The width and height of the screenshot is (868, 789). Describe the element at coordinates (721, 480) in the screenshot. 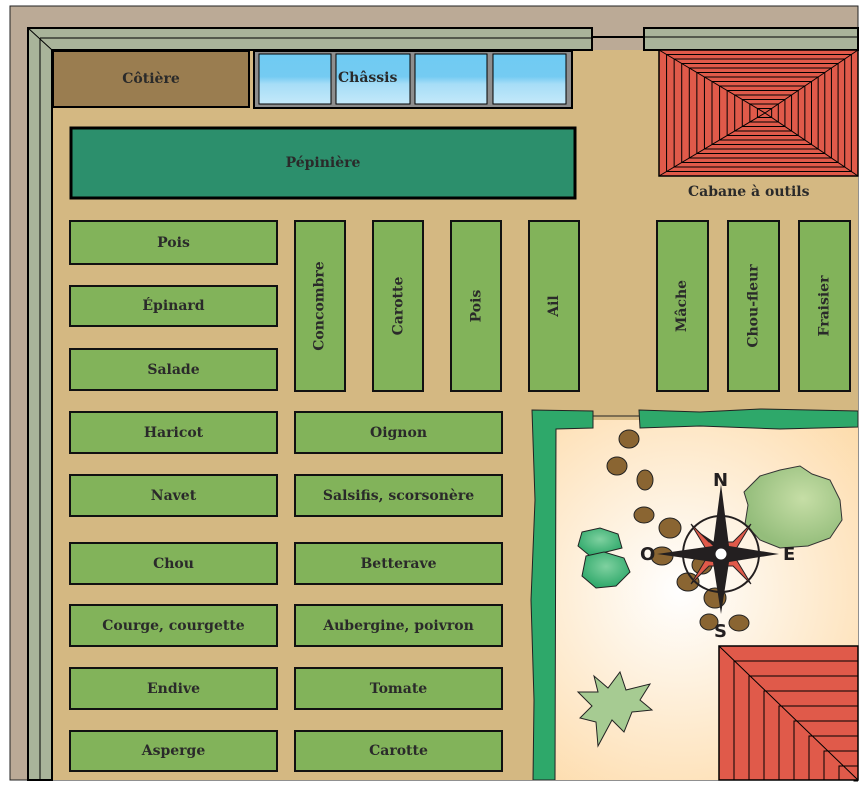

I see `compass-north: N` at that location.